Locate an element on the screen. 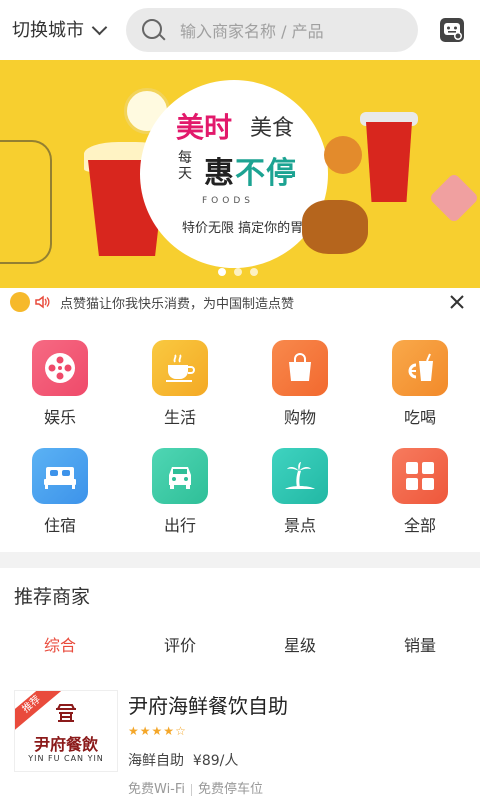 This screenshot has width=480, height=800. sort-tabs: 综合 评价 星级 销量 is located at coordinates (240, 646).